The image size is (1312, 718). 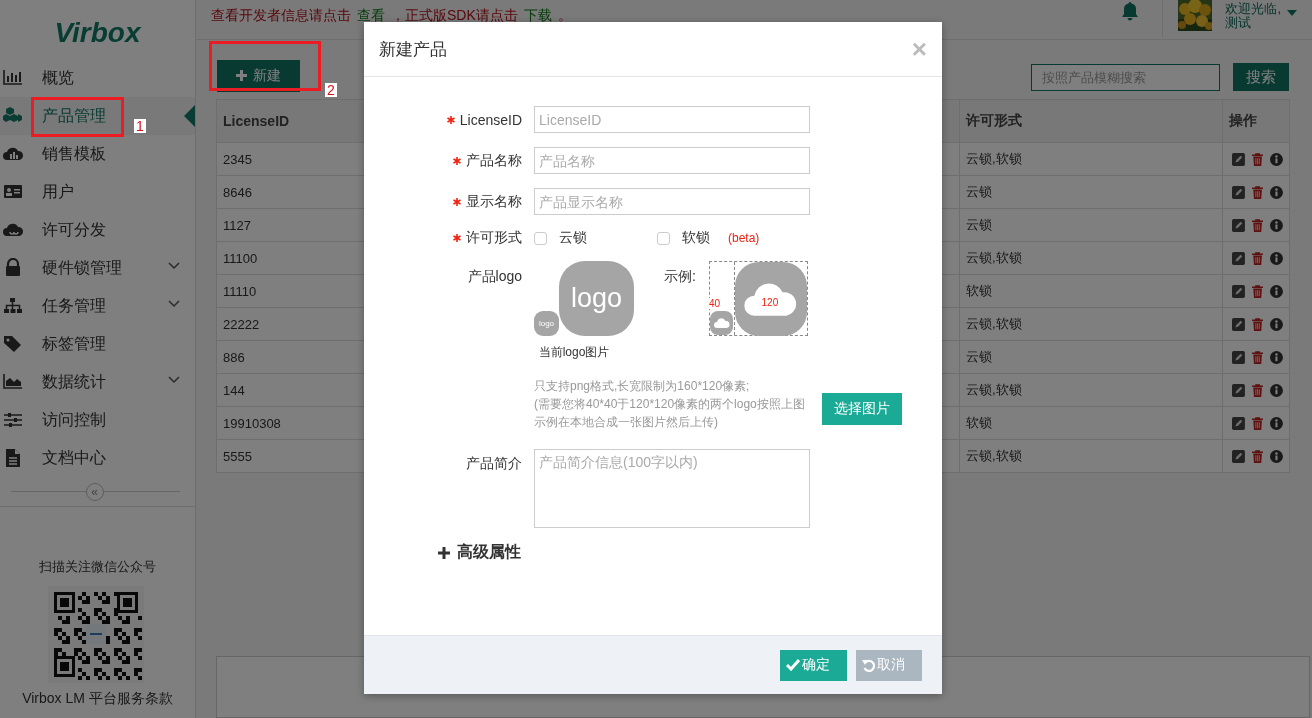 What do you see at coordinates (1130, 10) in the screenshot?
I see `bell-icon` at bounding box center [1130, 10].